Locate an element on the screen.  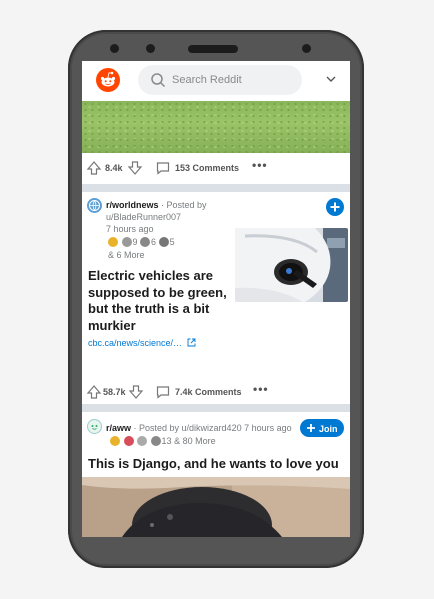
camera-icon is located at coordinates (114, 48).